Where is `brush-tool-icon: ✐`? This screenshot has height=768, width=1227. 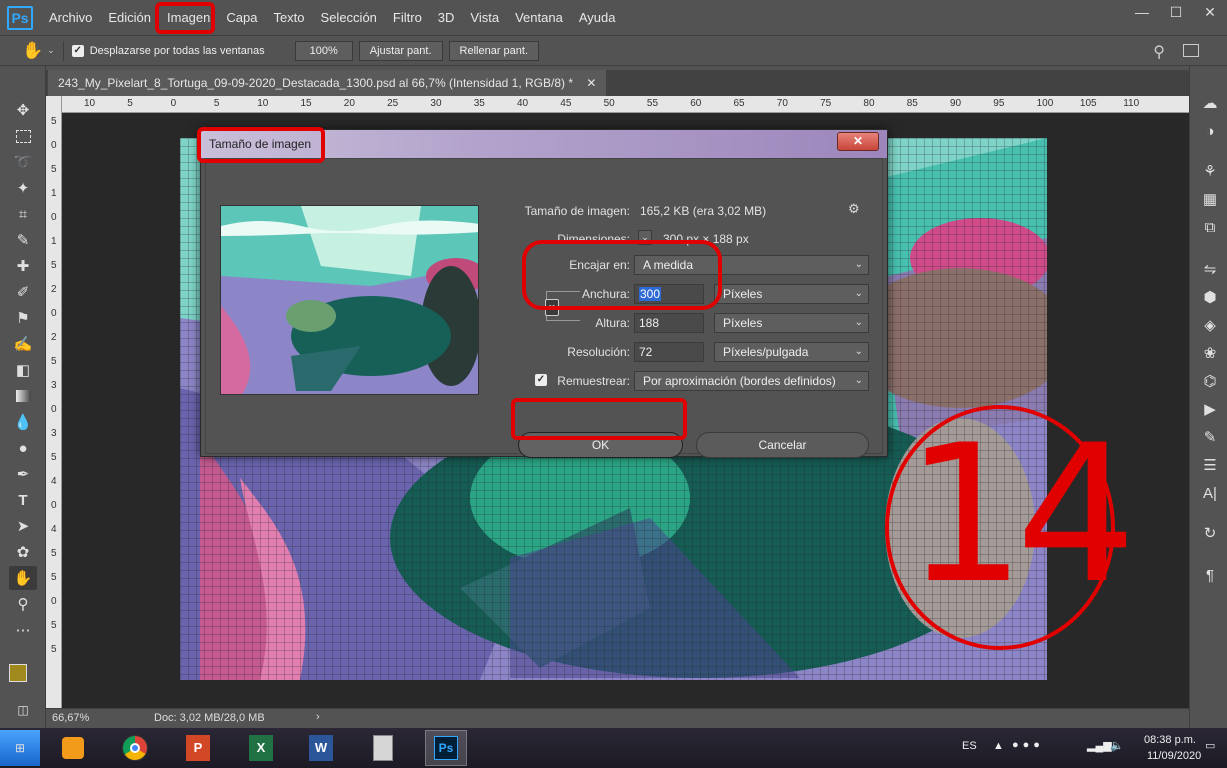
brush-tool-icon: ✐ is located at coordinates (23, 292).